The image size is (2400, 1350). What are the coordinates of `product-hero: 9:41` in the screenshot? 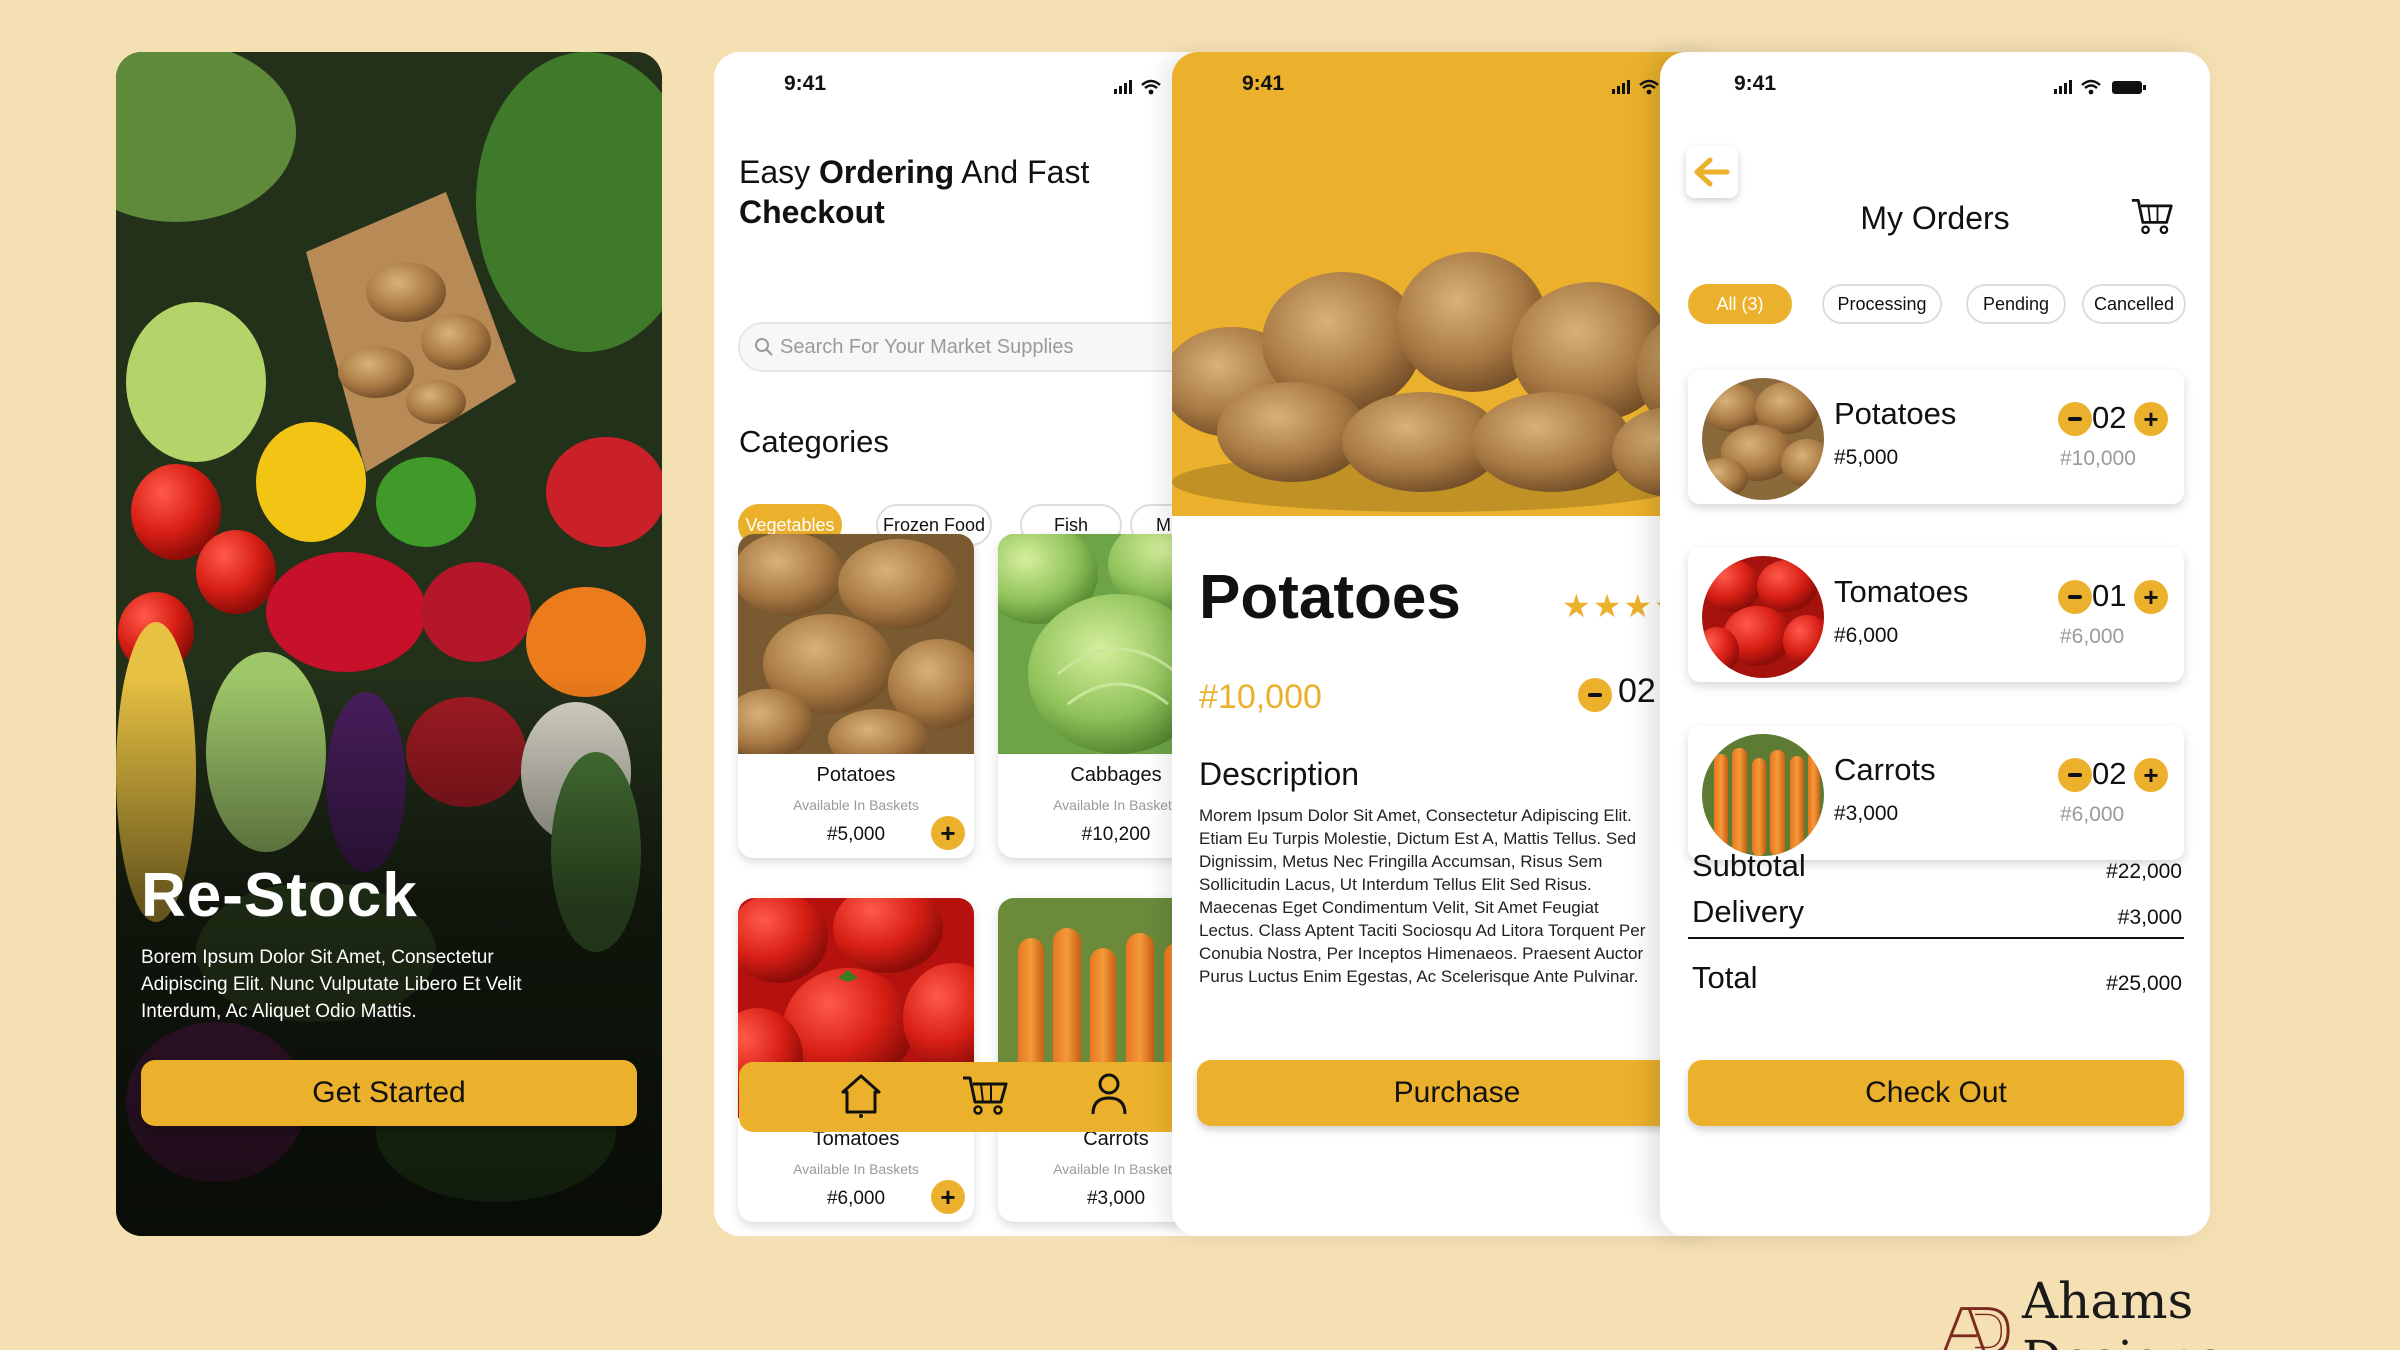 It's located at (1452, 284).